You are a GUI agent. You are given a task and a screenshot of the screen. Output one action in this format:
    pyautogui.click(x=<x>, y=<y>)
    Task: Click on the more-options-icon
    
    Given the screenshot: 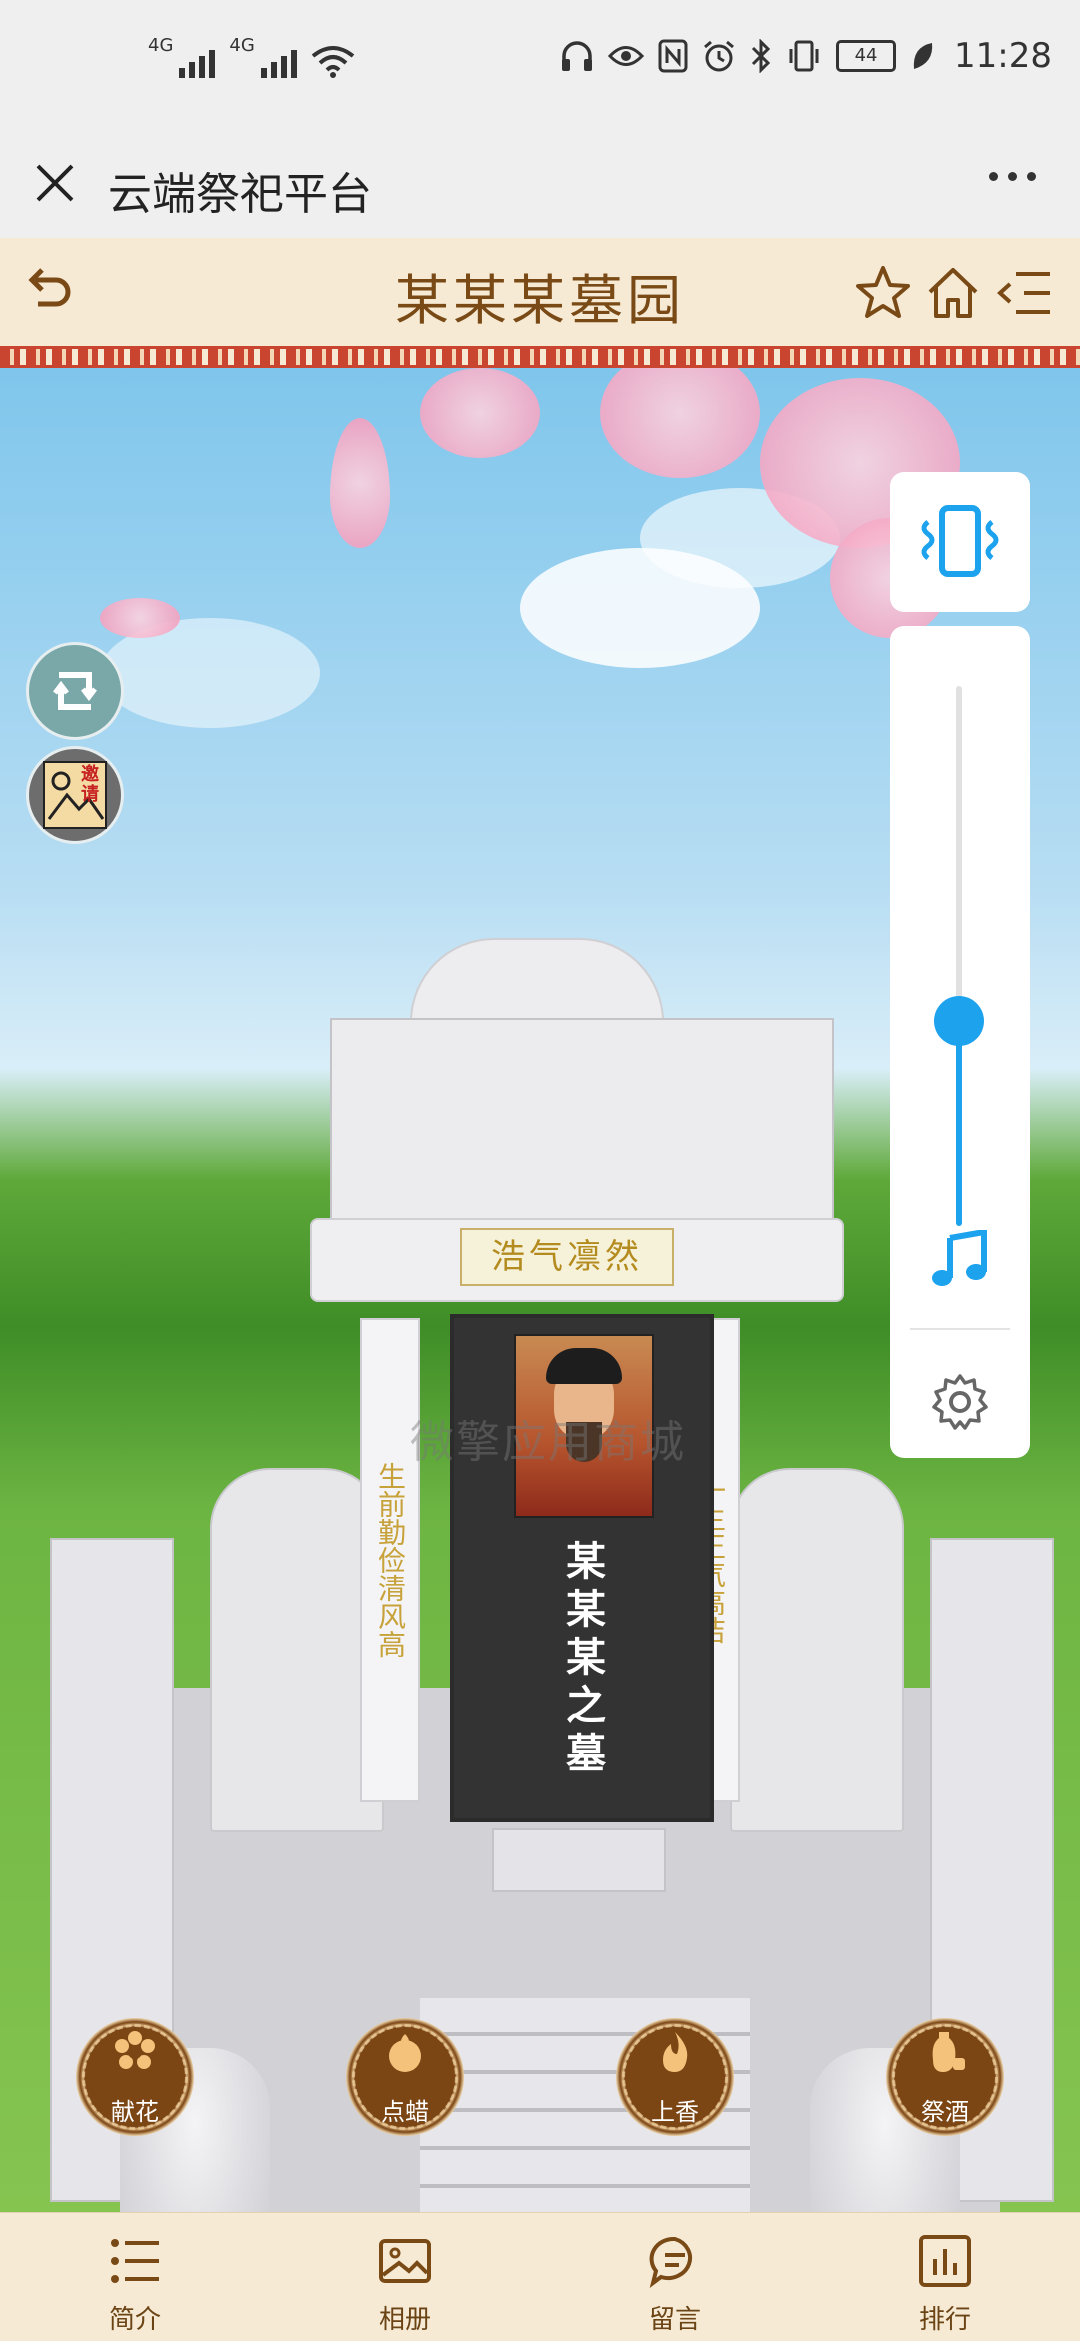 What is the action you would take?
    pyautogui.click(x=1012, y=176)
    